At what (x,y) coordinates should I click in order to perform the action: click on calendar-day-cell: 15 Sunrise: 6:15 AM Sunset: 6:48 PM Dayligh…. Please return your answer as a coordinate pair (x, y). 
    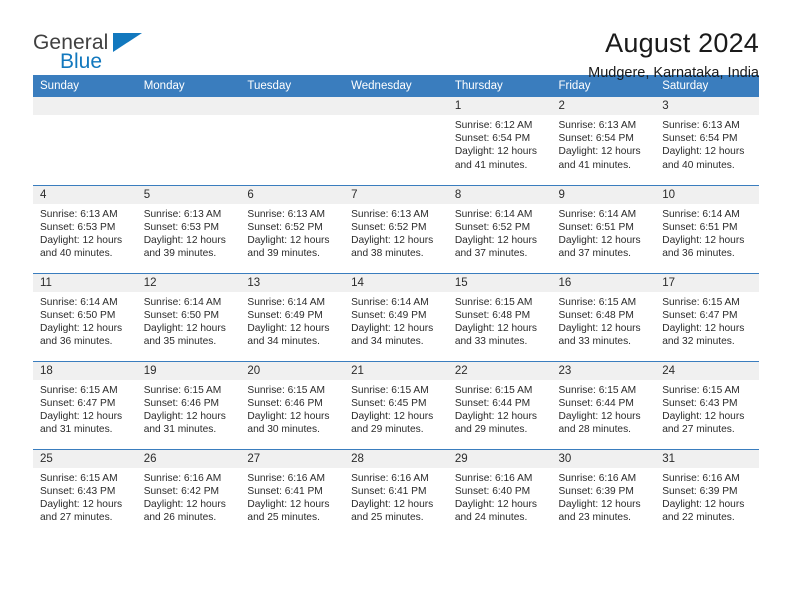
    Looking at the image, I should click on (499, 316).